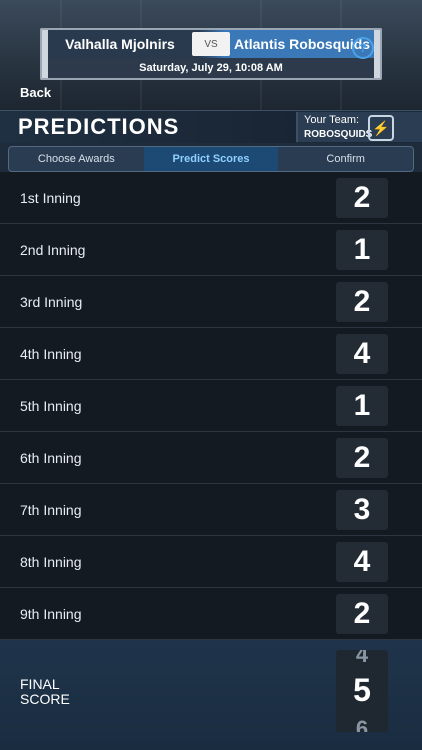 The image size is (422, 750). I want to click on game-date: Saturday, July 29, 10:08 AM, so click(211, 68).